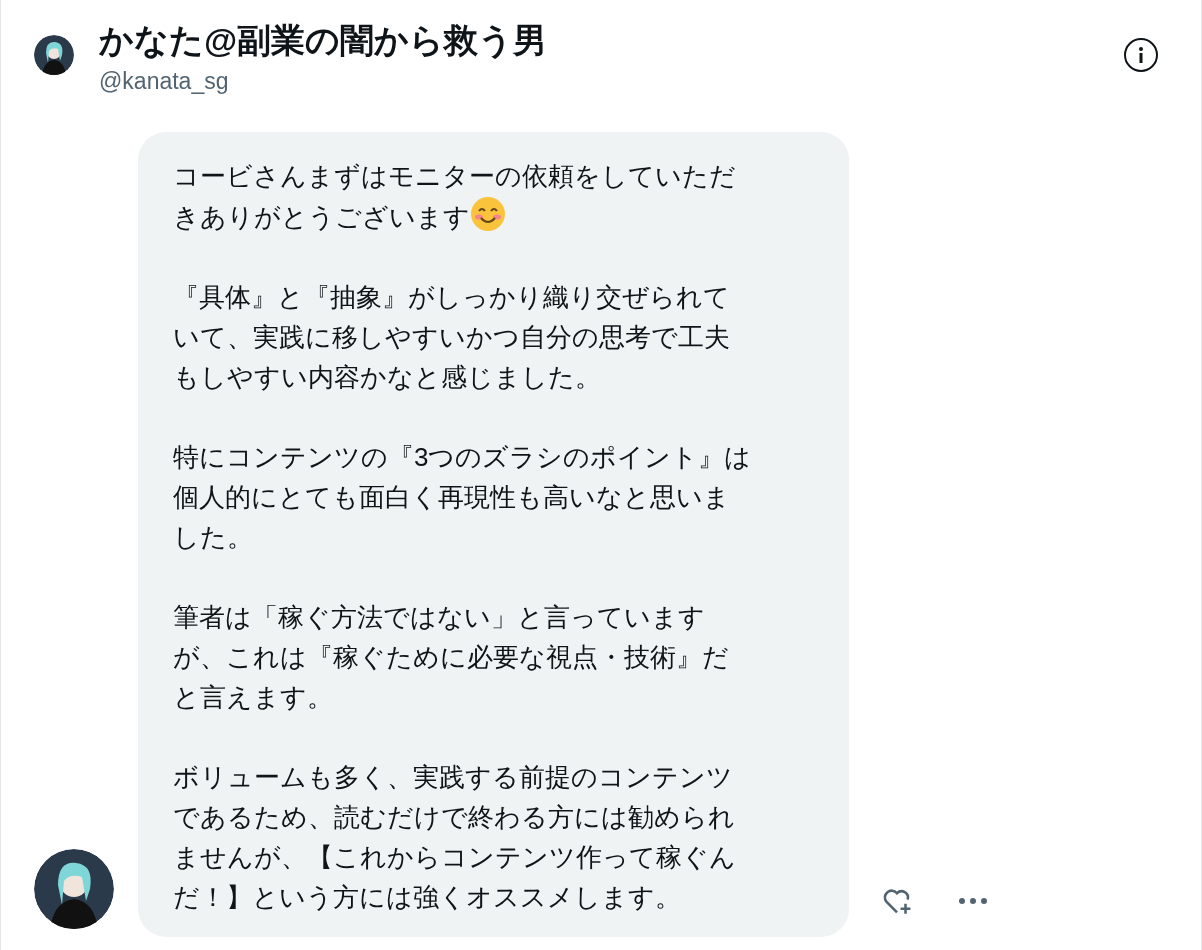  What do you see at coordinates (973, 901) in the screenshot?
I see `more-icon` at bounding box center [973, 901].